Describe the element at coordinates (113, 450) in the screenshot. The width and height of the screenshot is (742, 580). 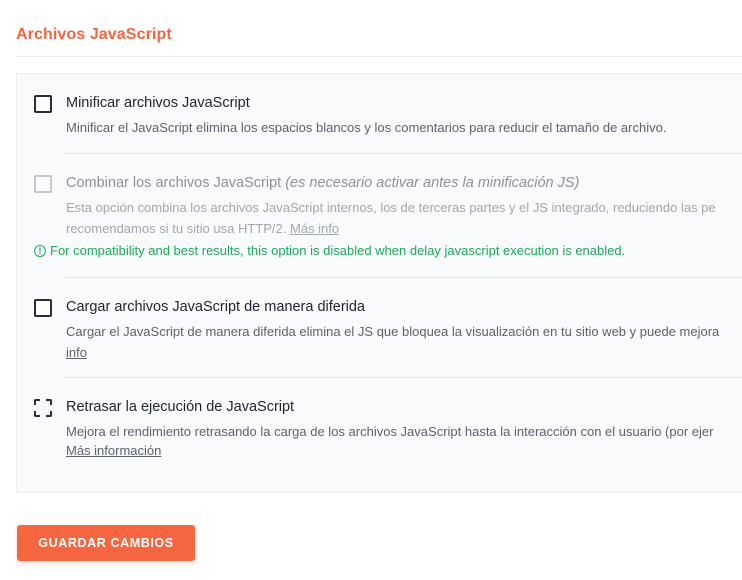
I see `delay-js-more-info-link: Más información` at that location.